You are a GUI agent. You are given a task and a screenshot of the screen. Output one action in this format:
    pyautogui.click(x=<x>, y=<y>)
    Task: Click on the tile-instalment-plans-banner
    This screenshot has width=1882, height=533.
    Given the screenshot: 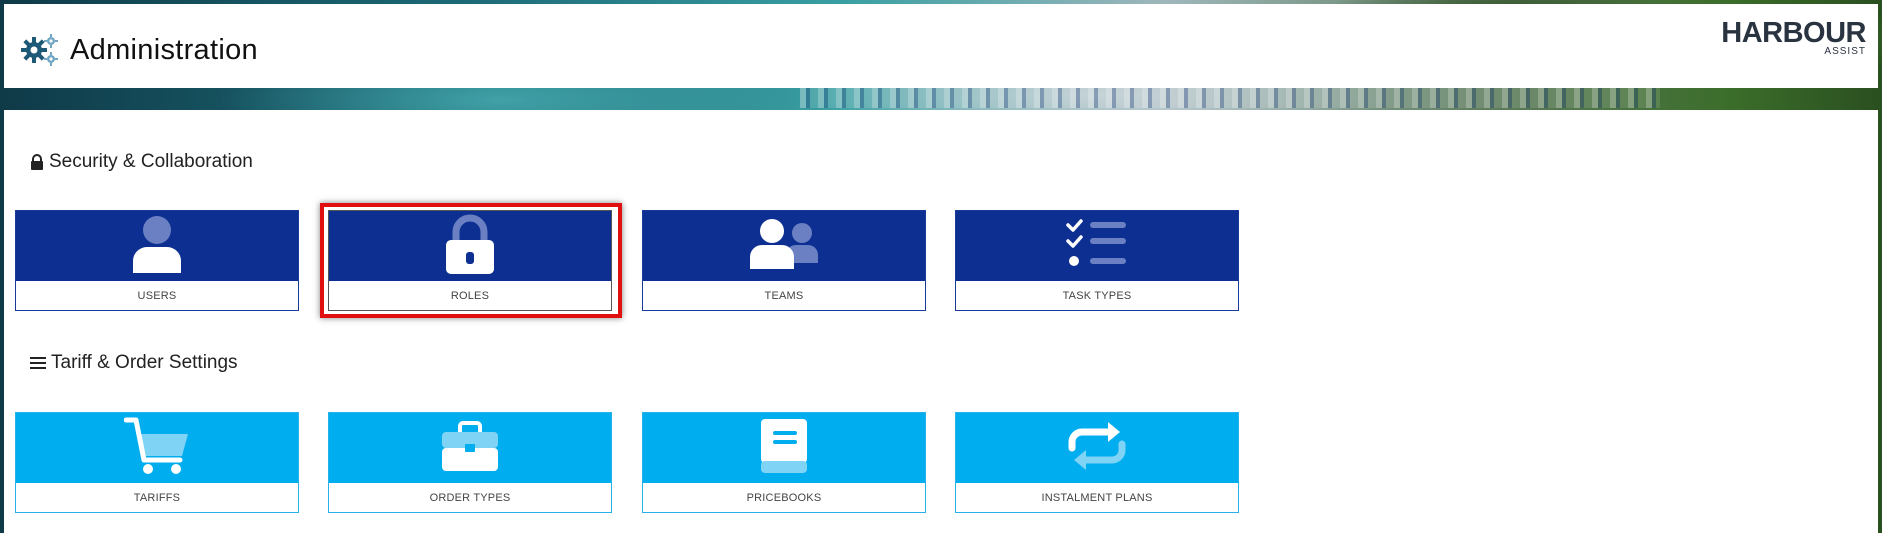 What is the action you would take?
    pyautogui.click(x=1097, y=448)
    